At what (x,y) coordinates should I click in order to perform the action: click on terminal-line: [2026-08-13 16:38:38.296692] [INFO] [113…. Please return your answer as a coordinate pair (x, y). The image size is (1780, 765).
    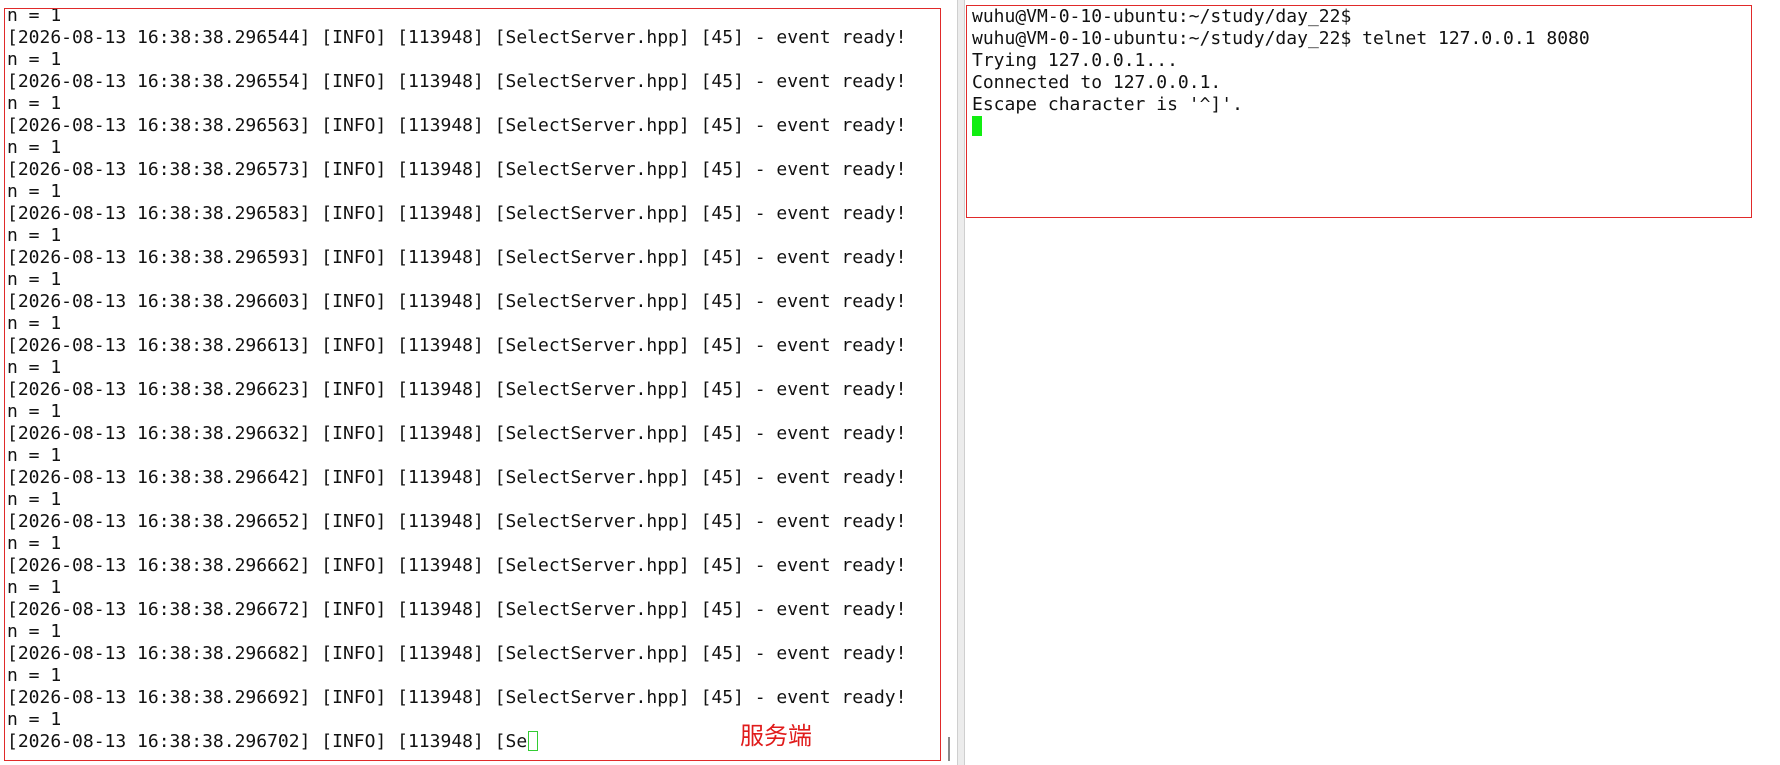
    Looking at the image, I should click on (457, 697).